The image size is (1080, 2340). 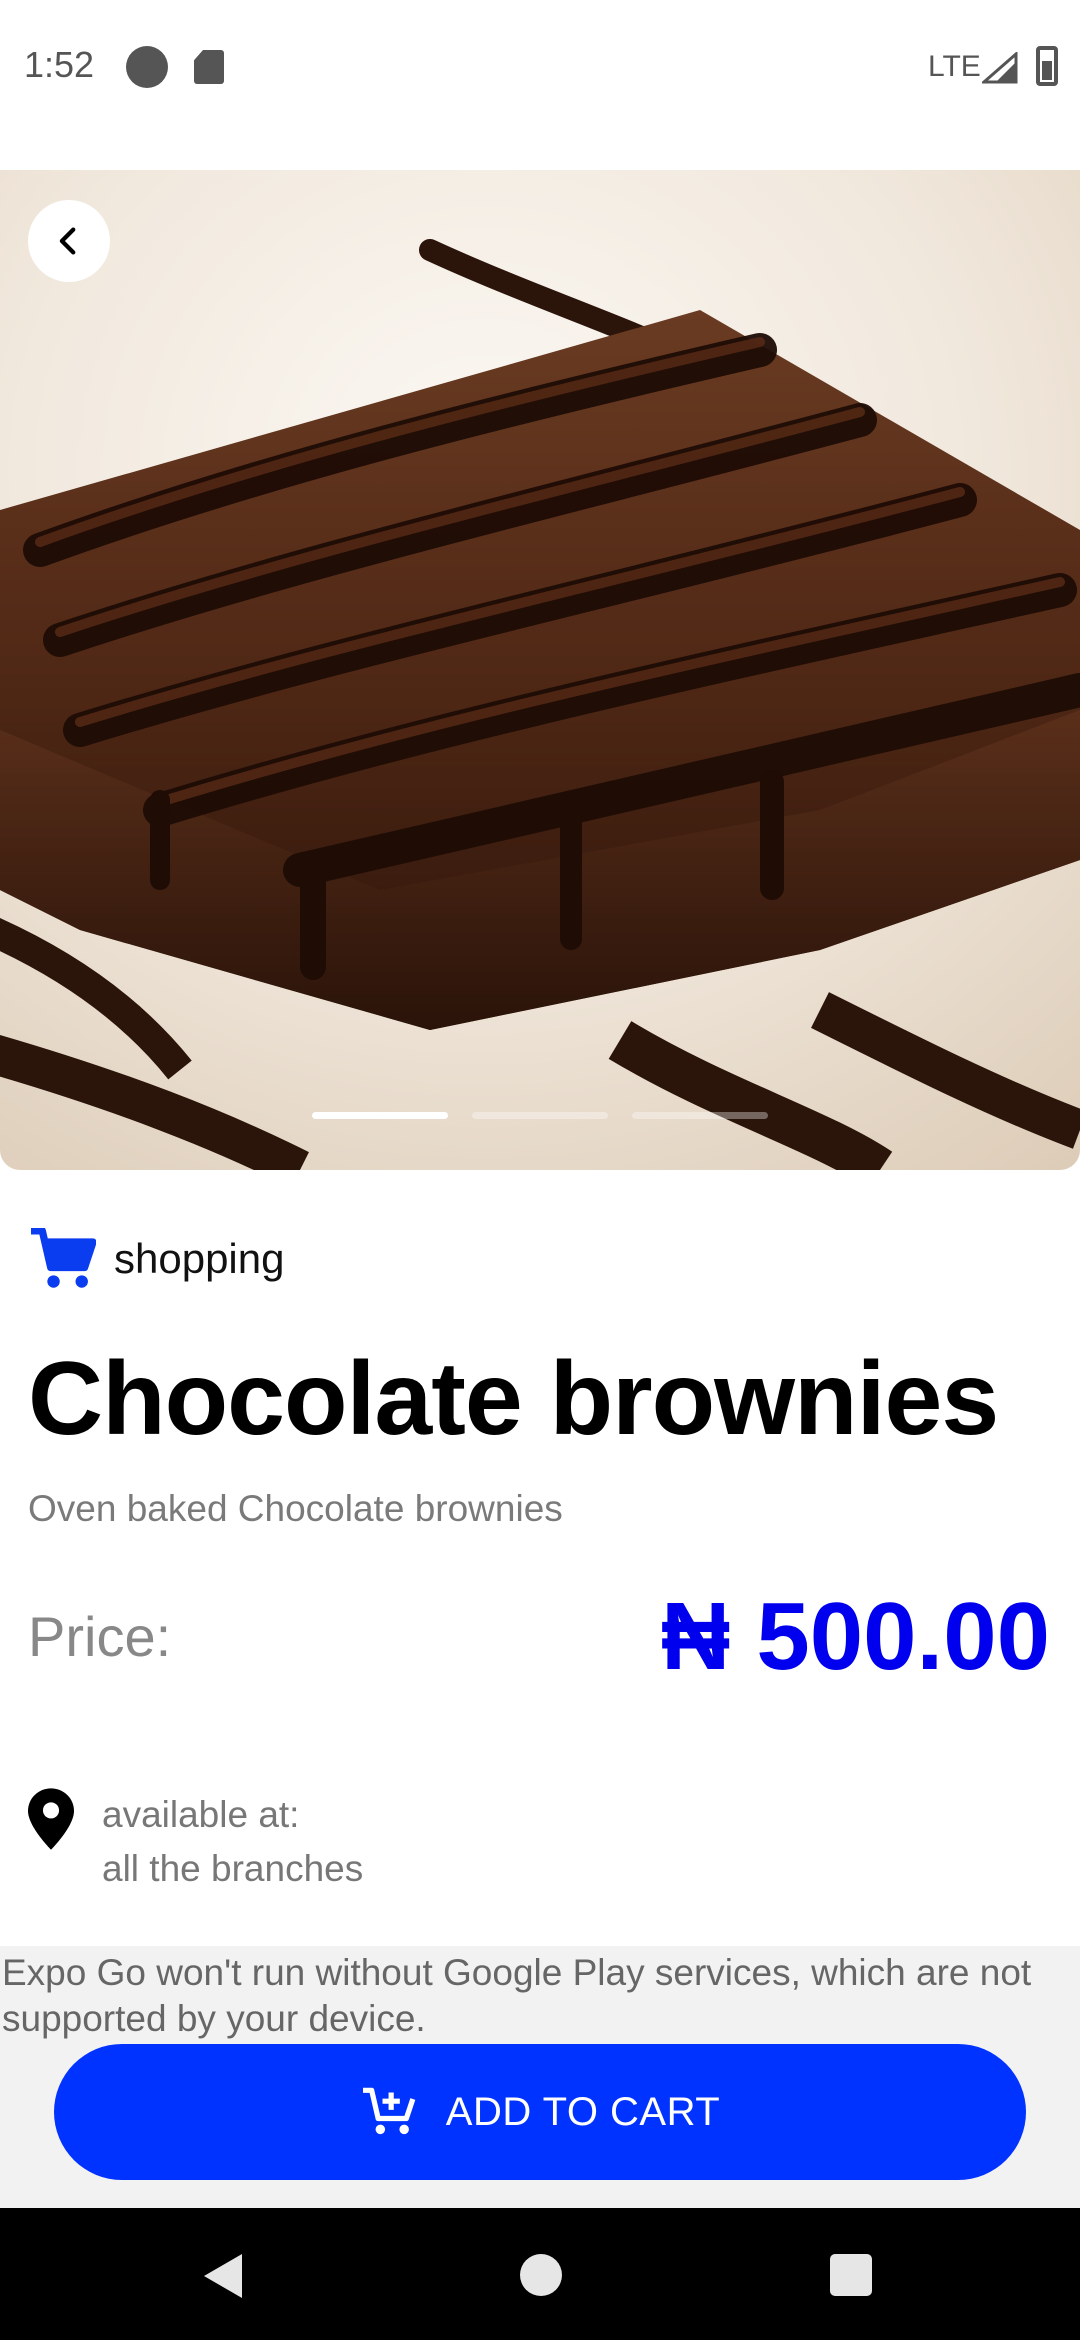 I want to click on nav-recents-icon, so click(x=851, y=2275).